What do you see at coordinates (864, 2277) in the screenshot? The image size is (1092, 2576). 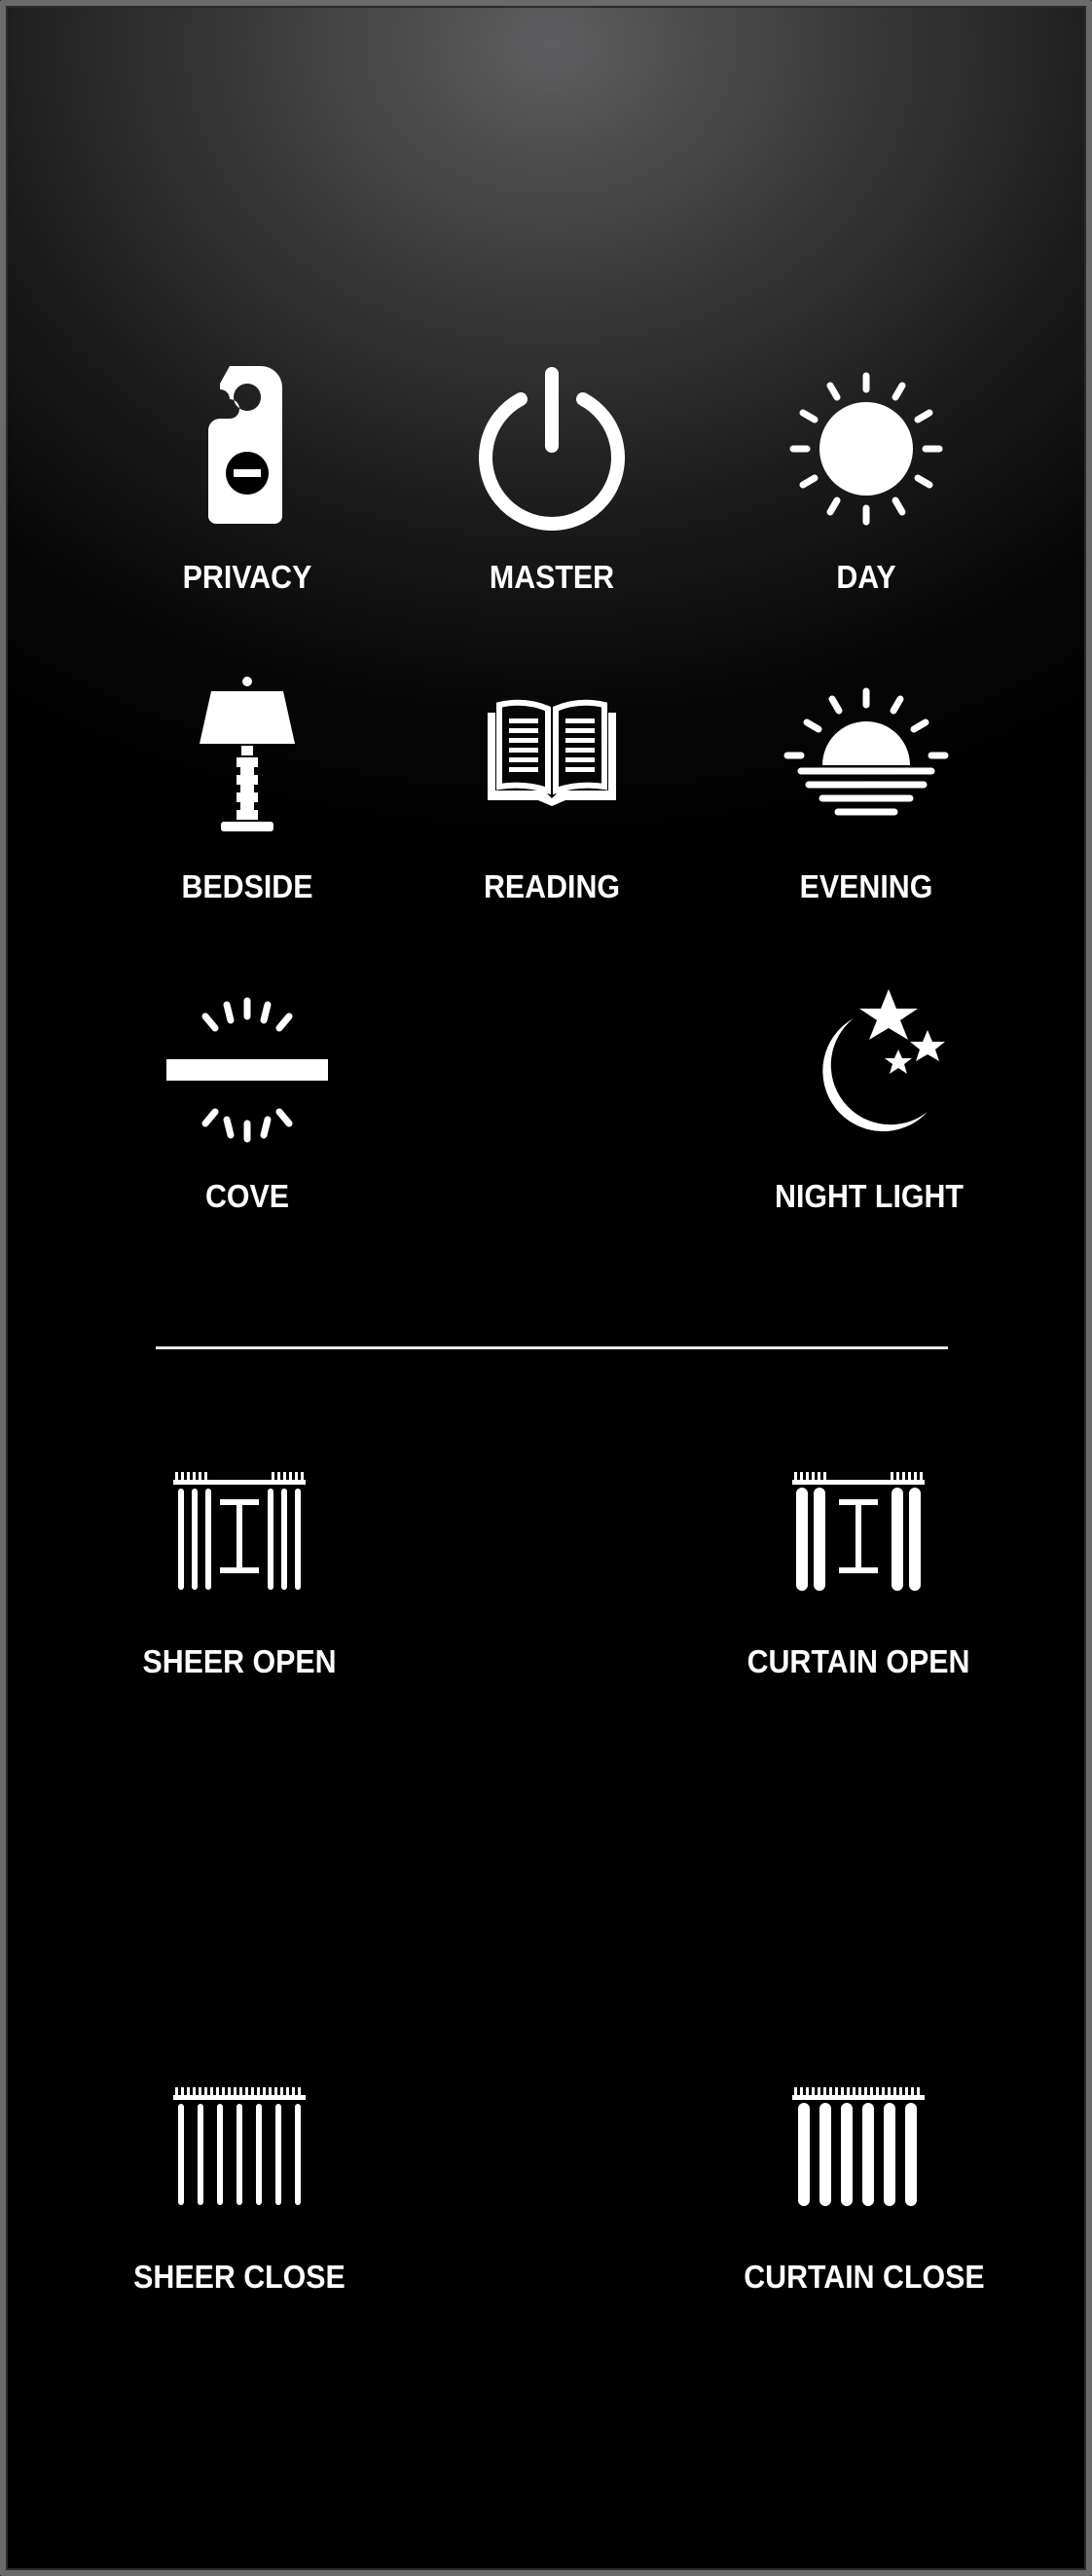 I see `curtain-label: CURTAIN CLOSE` at bounding box center [864, 2277].